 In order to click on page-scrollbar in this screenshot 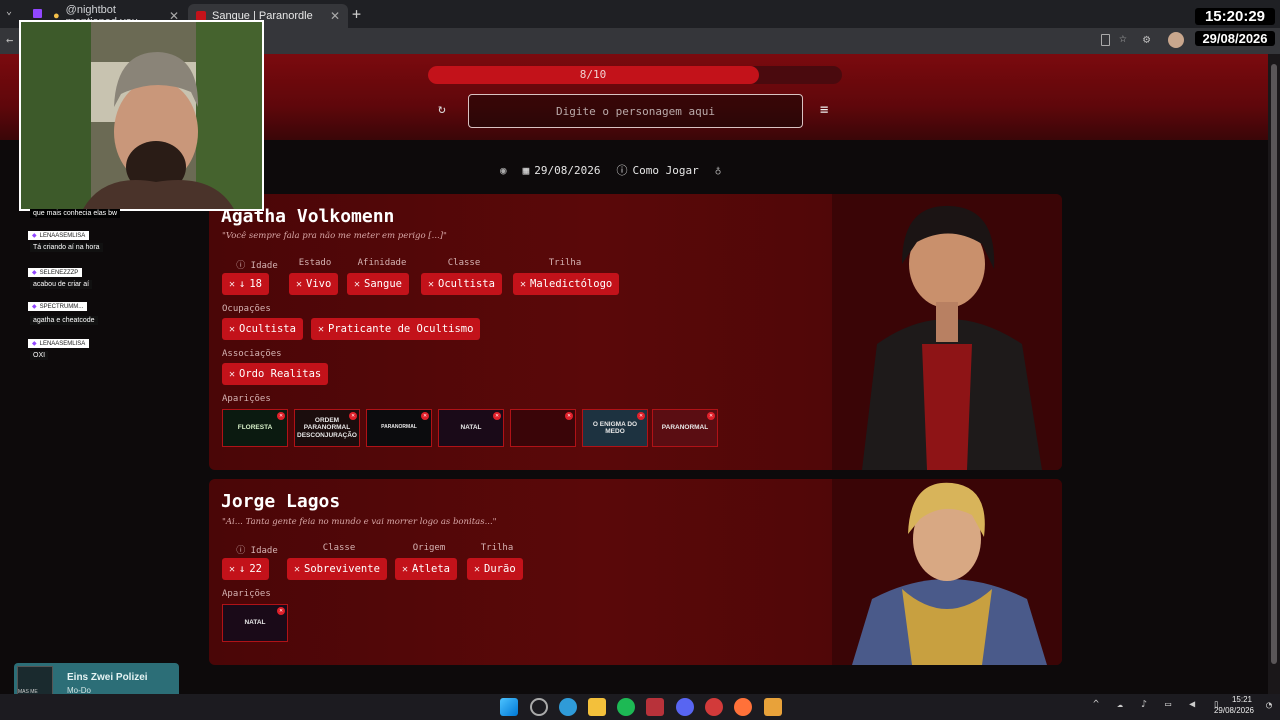, I will do `click(1274, 374)`.